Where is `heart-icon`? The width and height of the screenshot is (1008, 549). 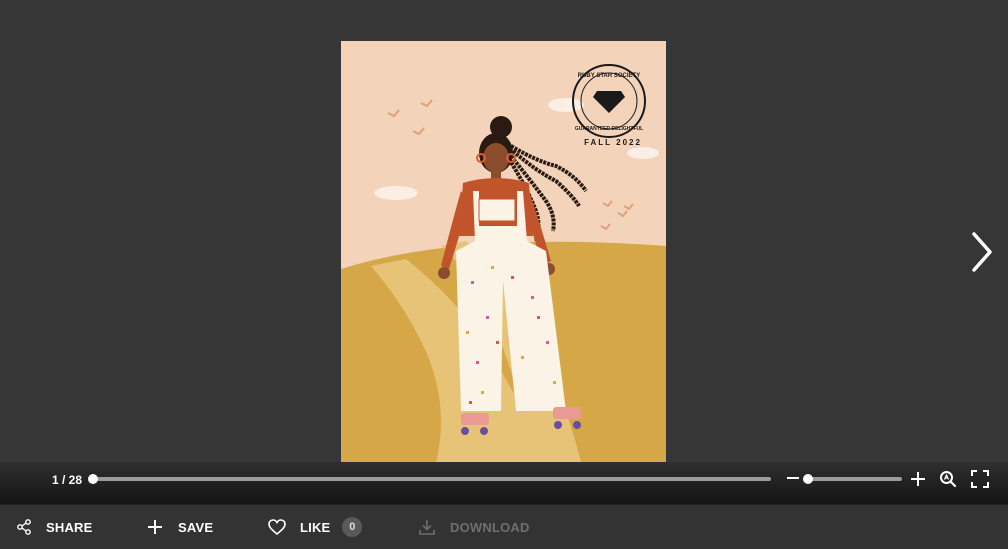
heart-icon is located at coordinates (277, 527).